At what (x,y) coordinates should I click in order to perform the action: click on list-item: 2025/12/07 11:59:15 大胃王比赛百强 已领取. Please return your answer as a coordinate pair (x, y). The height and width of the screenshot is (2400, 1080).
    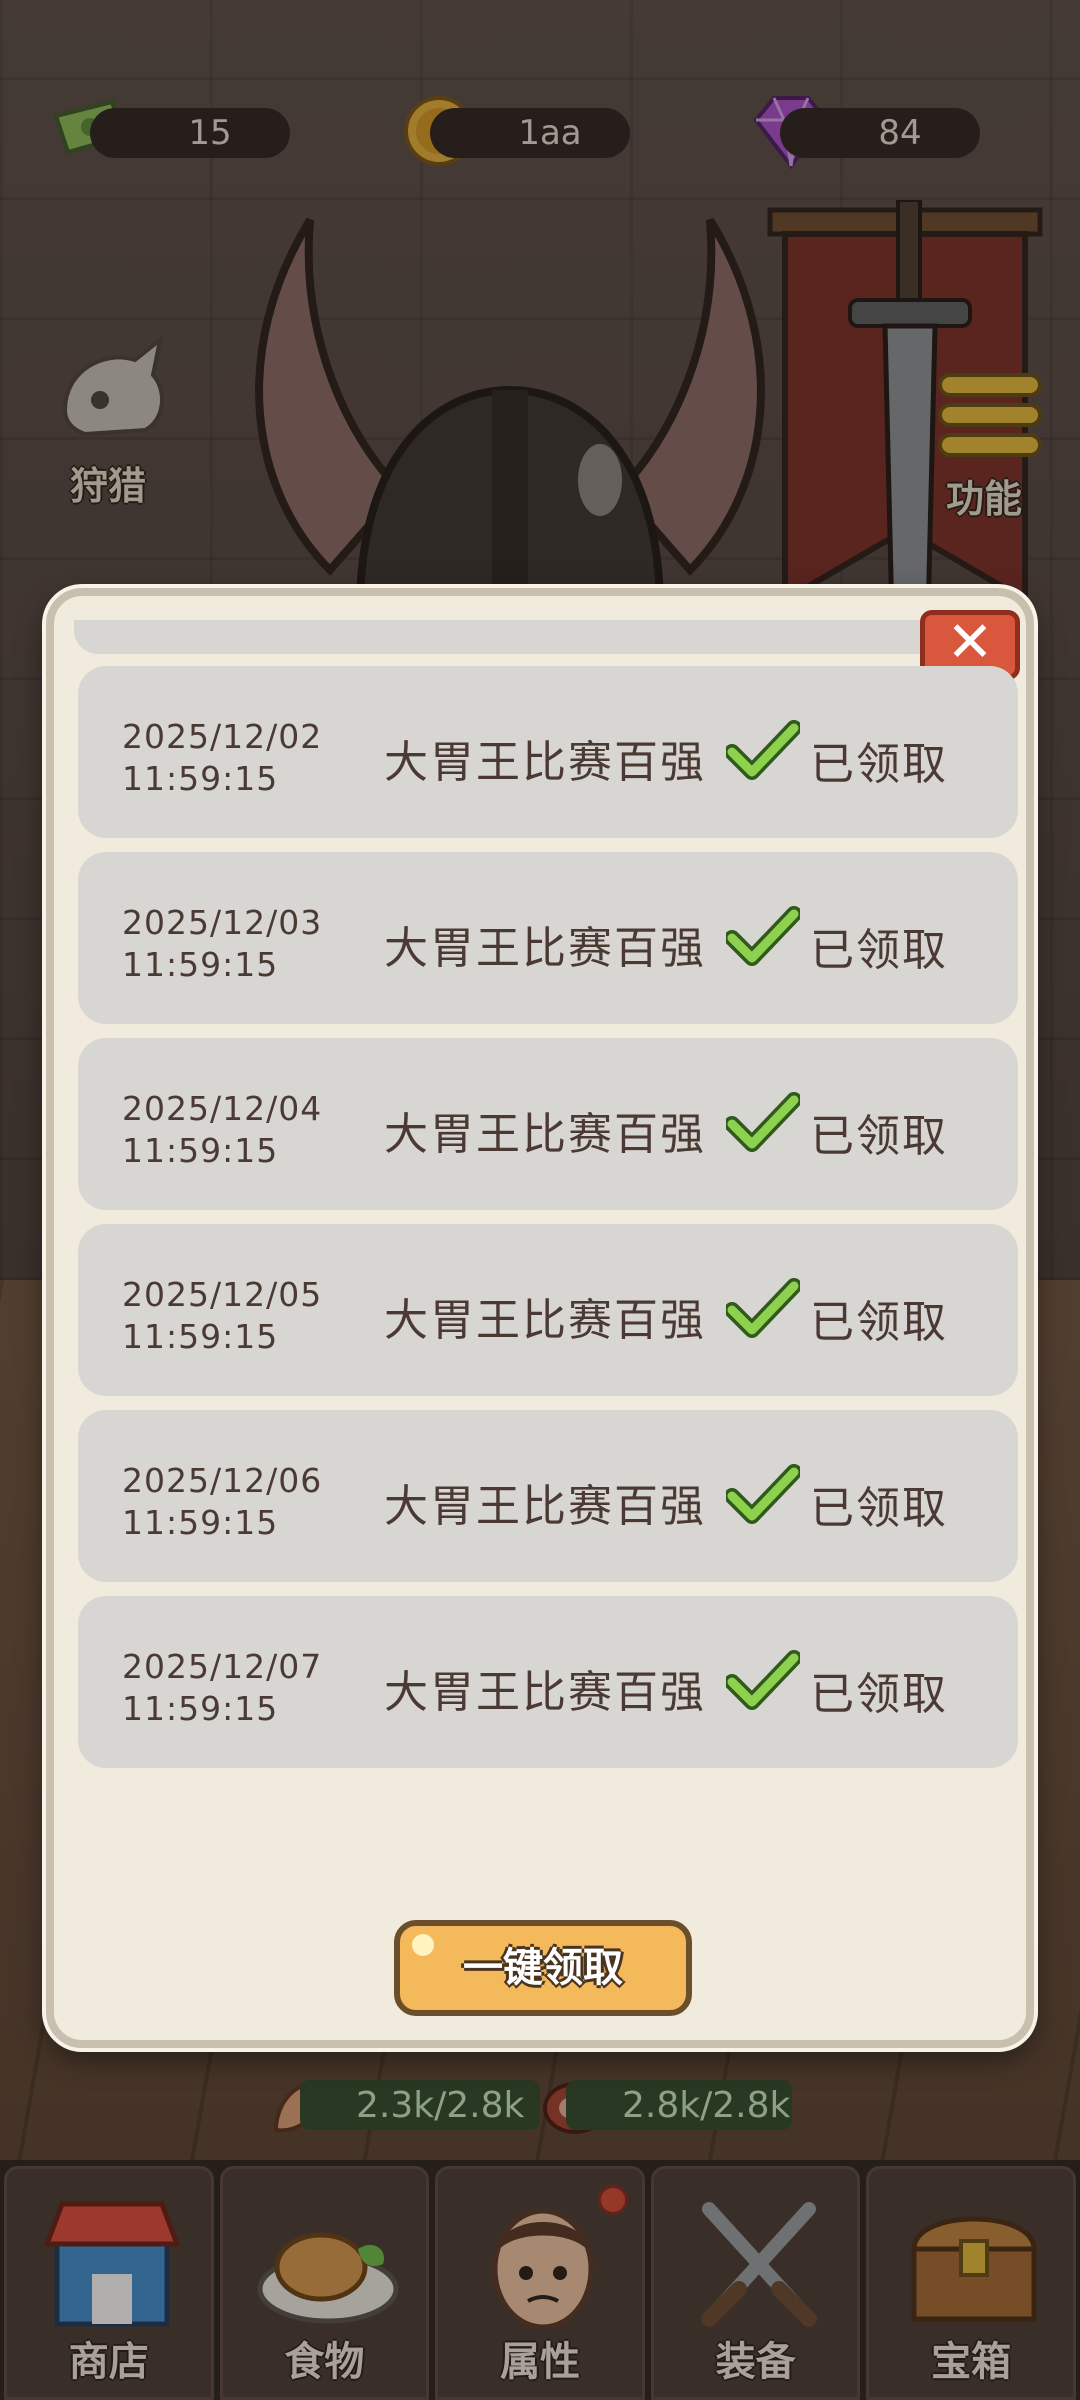
    Looking at the image, I should click on (548, 1682).